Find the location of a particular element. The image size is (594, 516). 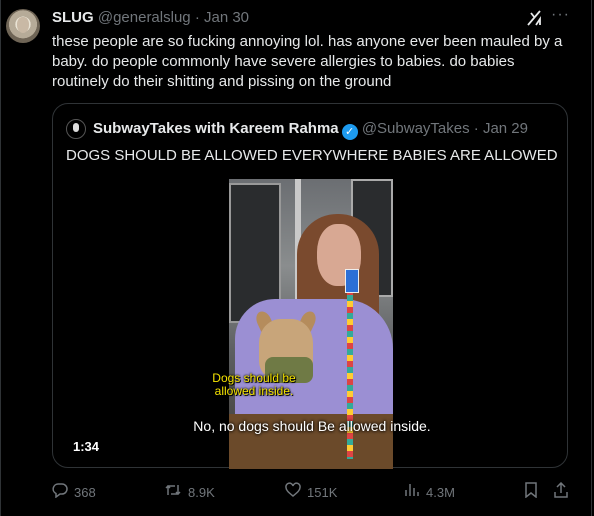

quote-timestamp: Jan 29 is located at coordinates (505, 128).